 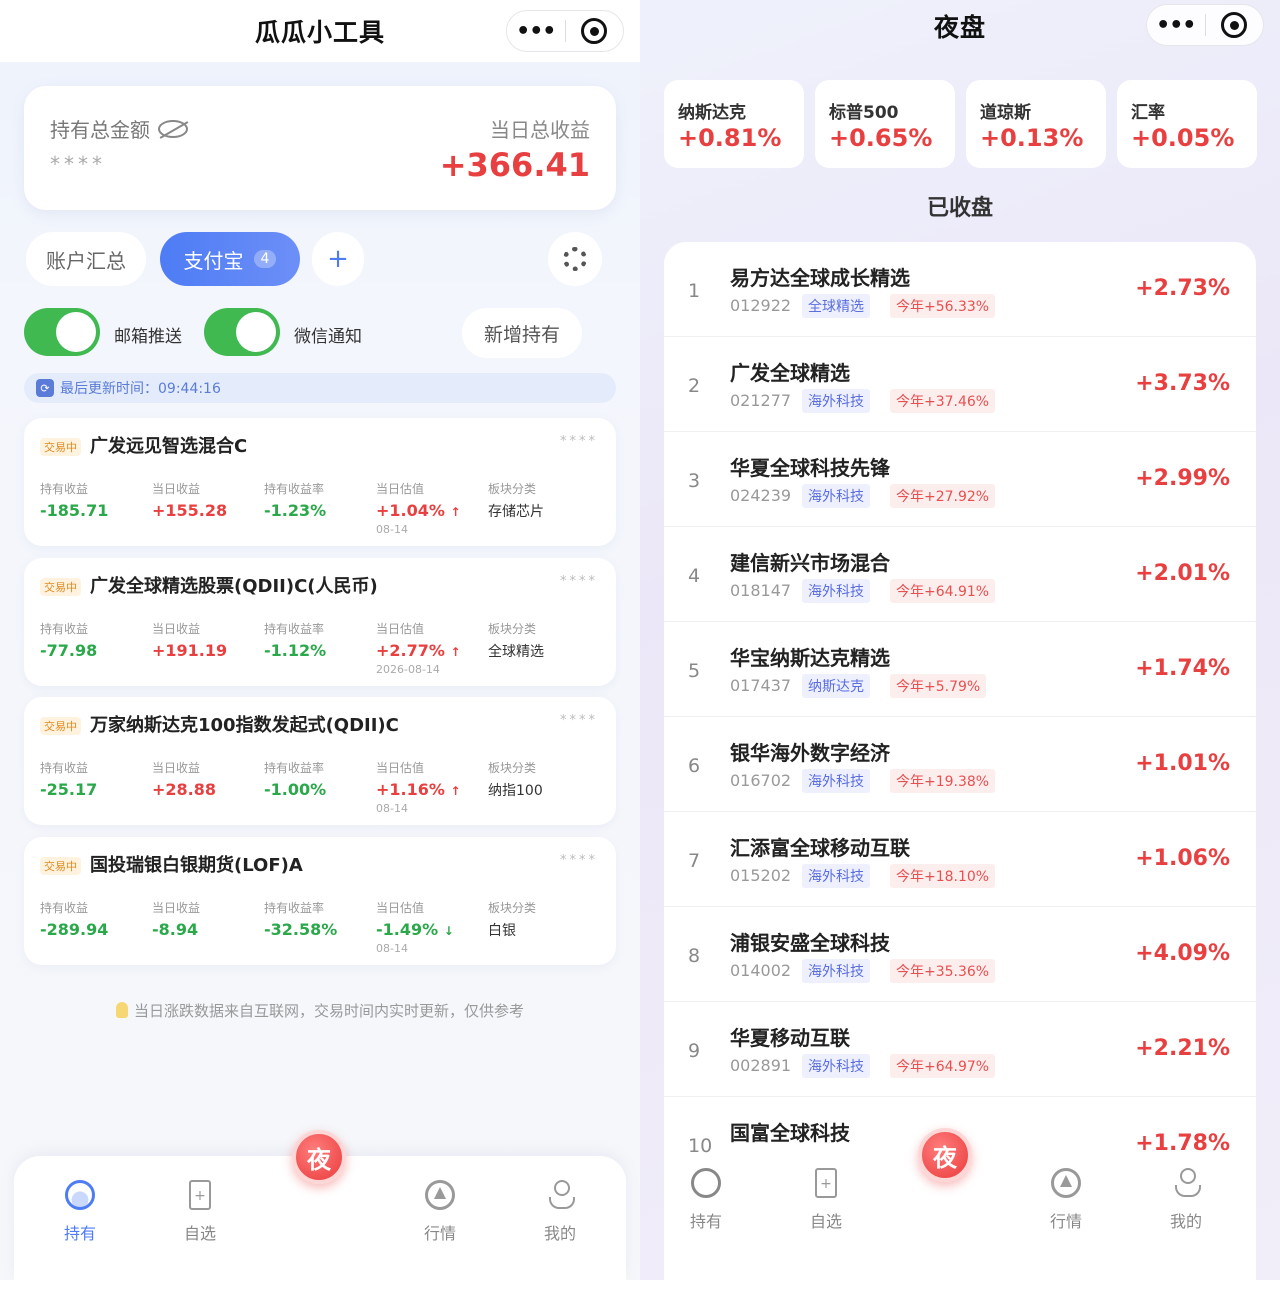 I want to click on rank: 2, so click(x=694, y=386).